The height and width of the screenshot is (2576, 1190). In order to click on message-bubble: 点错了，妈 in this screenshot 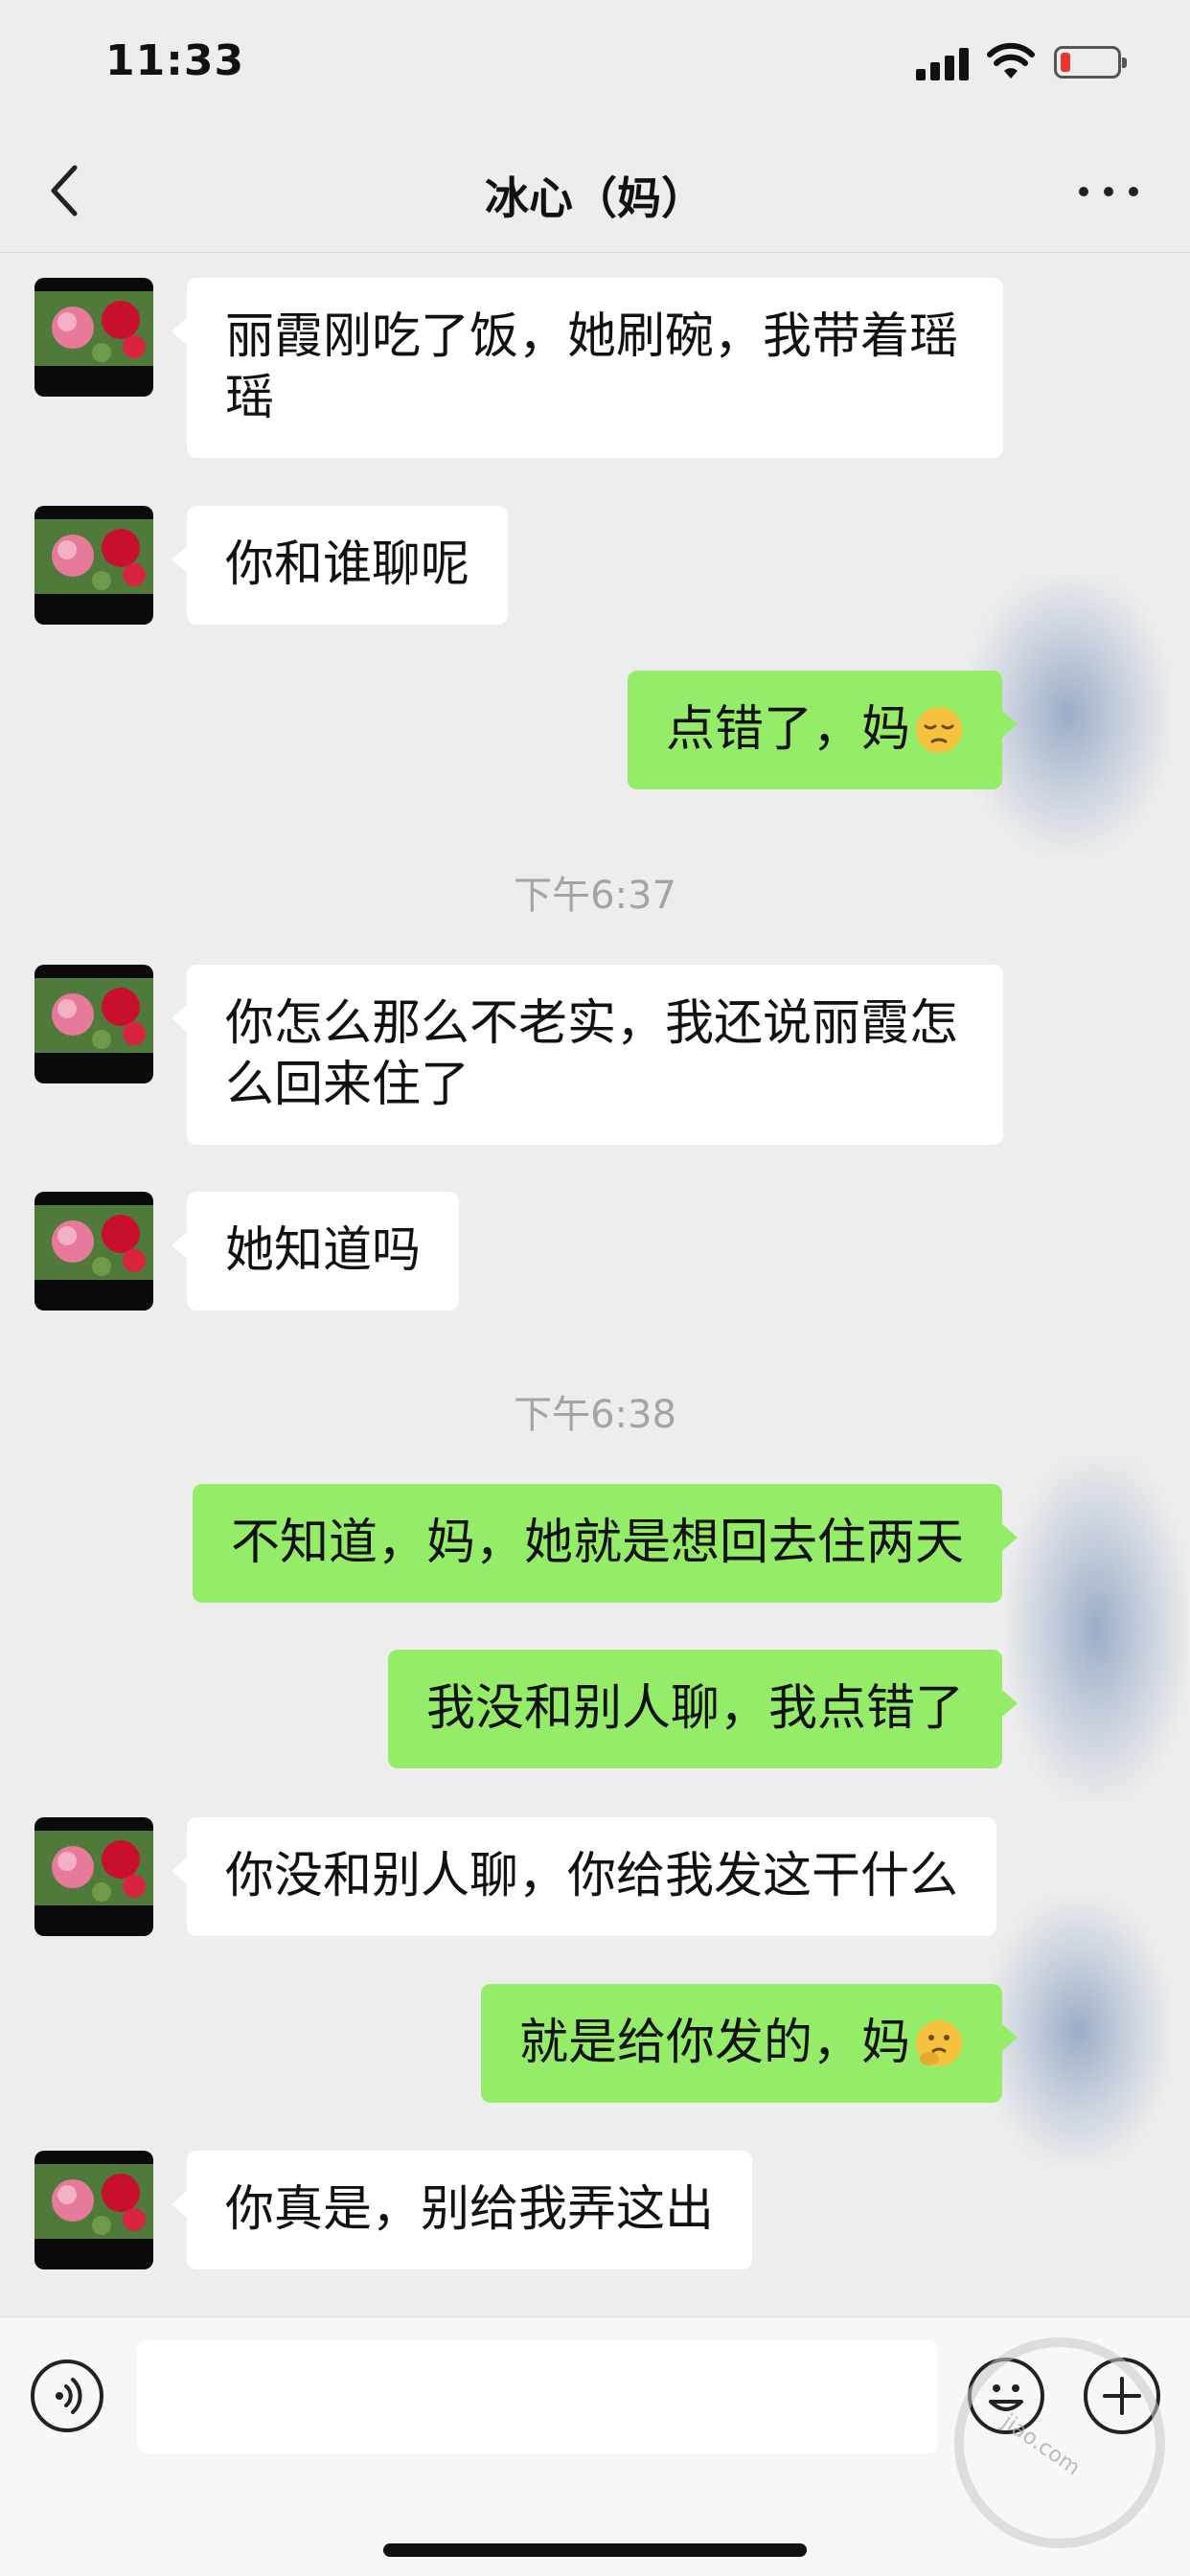, I will do `click(823, 730)`.